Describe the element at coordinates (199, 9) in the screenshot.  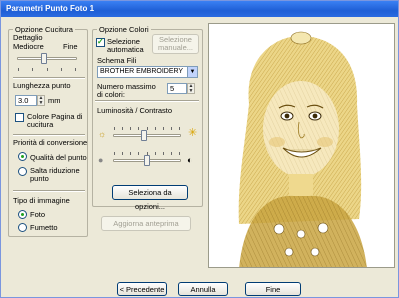
I see `window-title: Parametri Punto Foto 1` at that location.